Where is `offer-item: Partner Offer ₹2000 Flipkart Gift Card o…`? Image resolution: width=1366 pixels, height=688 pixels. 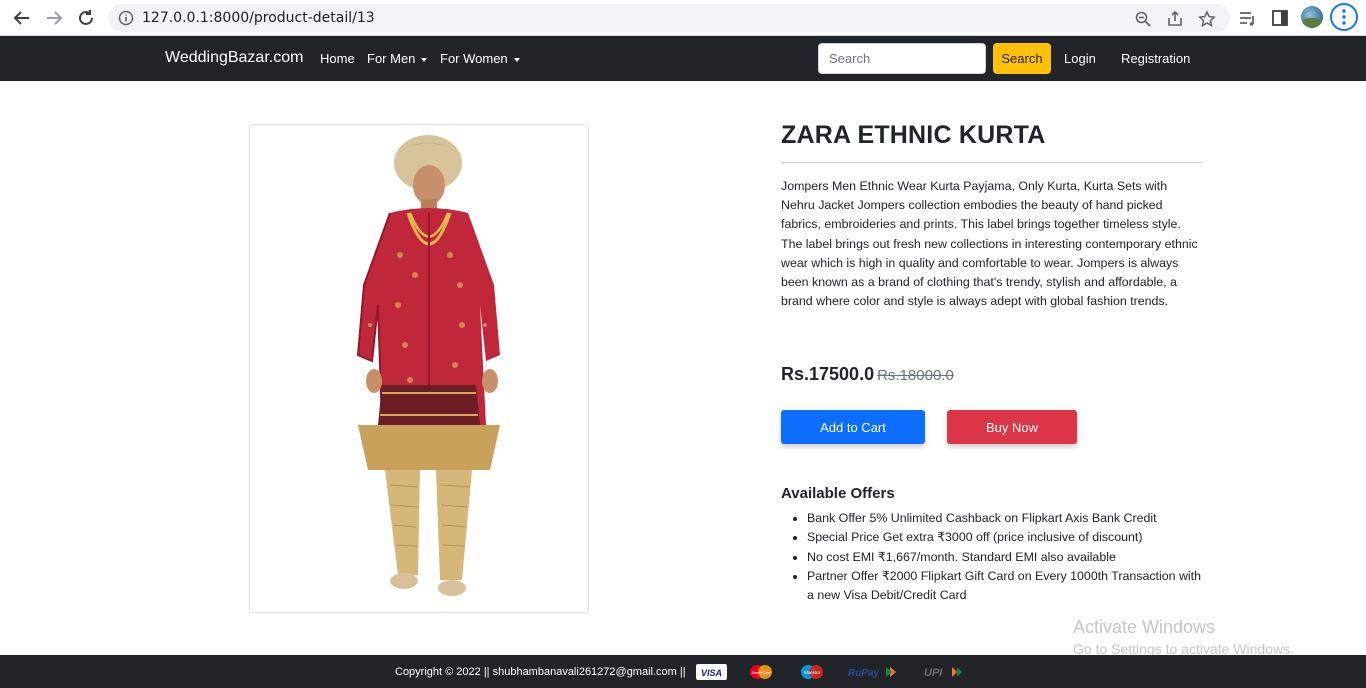 offer-item: Partner Offer ₹2000 Flipkart Gift Card o… is located at coordinates (1007, 586).